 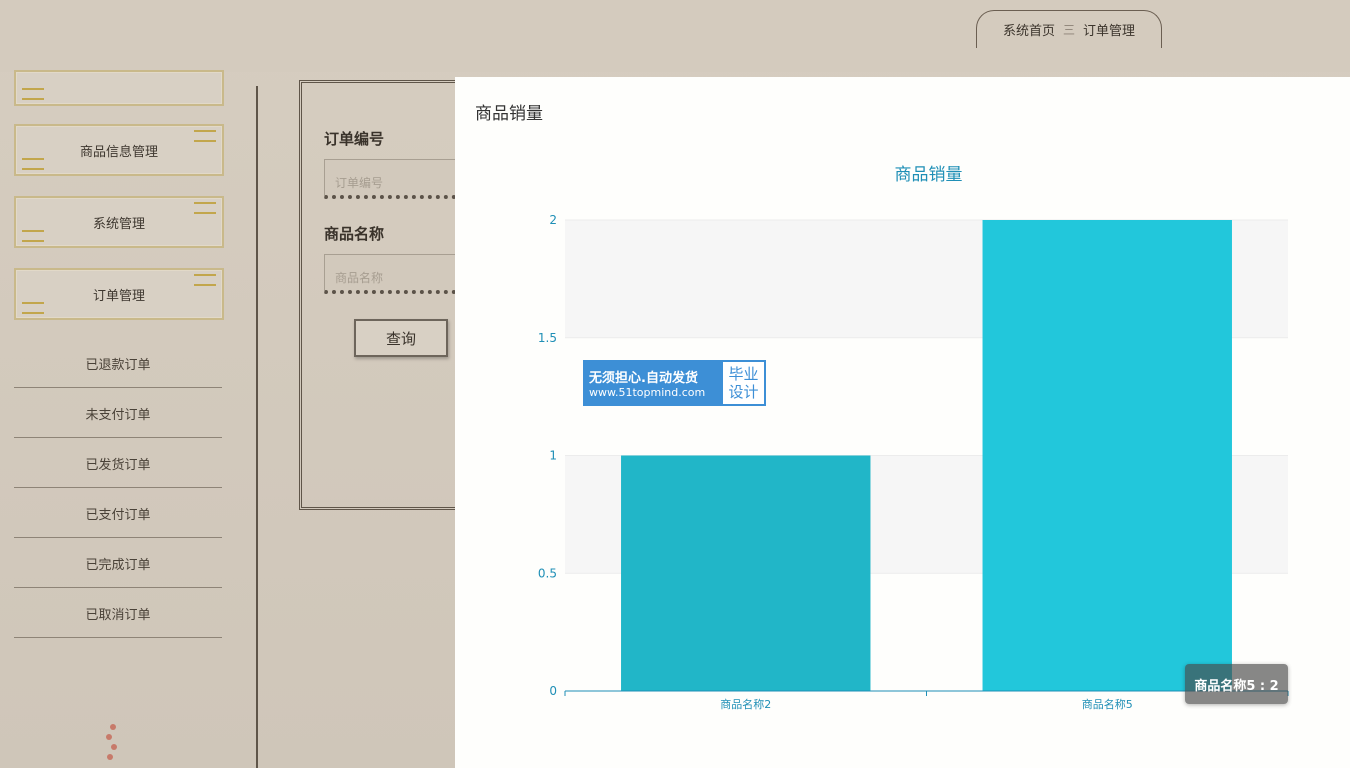 What do you see at coordinates (1236, 684) in the screenshot?
I see `chart-tooltip: 商品名称5 : 2` at bounding box center [1236, 684].